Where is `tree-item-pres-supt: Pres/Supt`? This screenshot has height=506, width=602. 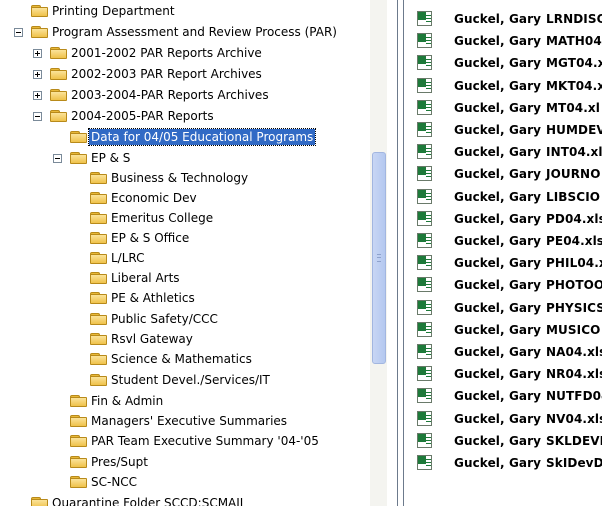 tree-item-pres-supt: Pres/Supt is located at coordinates (185, 462).